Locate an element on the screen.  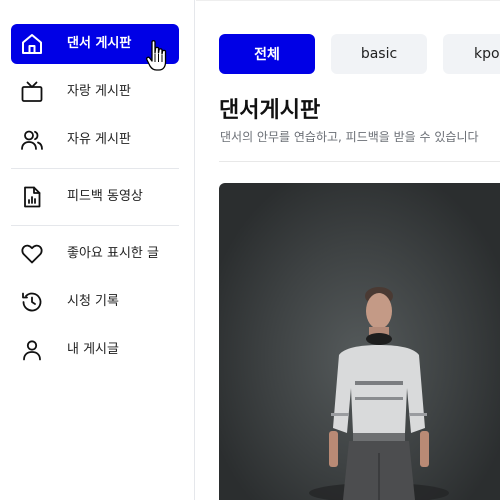
sidebar-item-feedback-videos: 피드백 동영상 is located at coordinates (95, 197).